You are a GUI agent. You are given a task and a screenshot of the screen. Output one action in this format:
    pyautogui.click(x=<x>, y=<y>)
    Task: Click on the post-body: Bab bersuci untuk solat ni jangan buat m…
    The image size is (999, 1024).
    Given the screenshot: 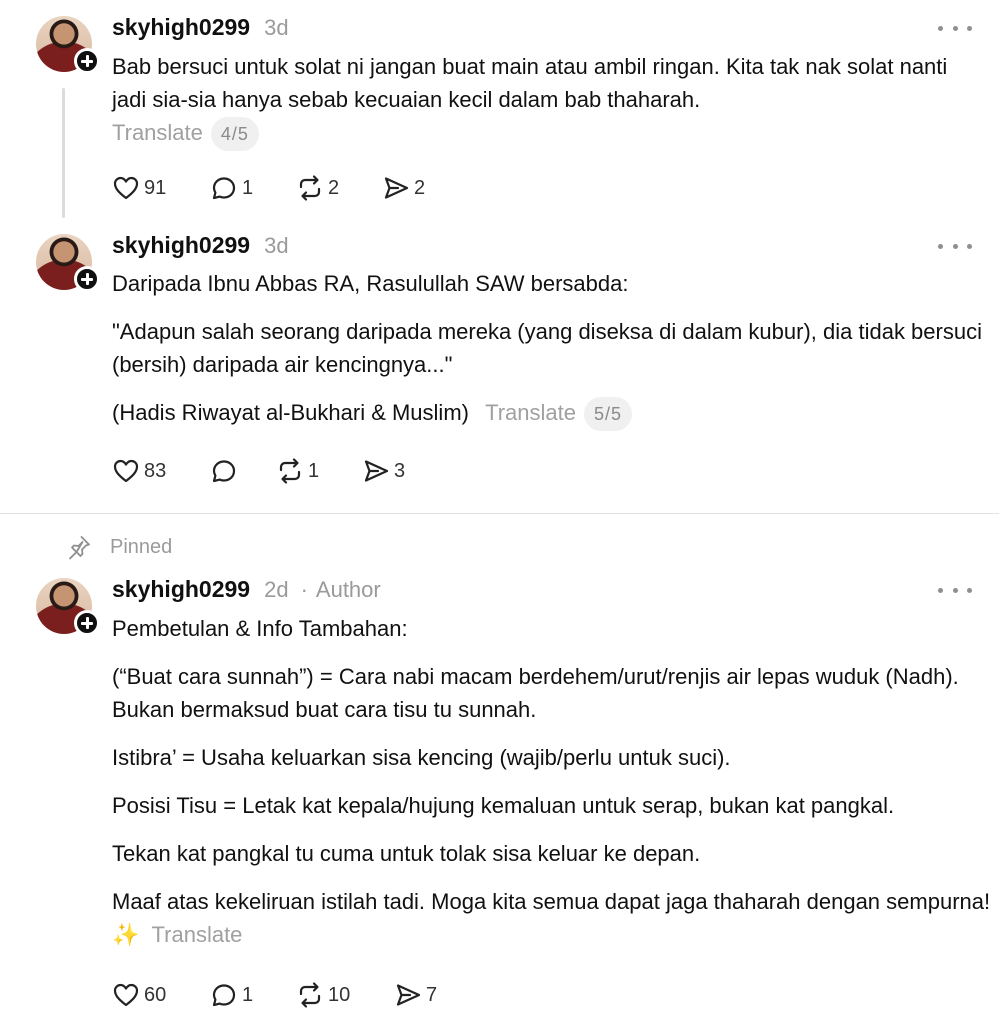 What is the action you would take?
    pyautogui.click(x=547, y=101)
    